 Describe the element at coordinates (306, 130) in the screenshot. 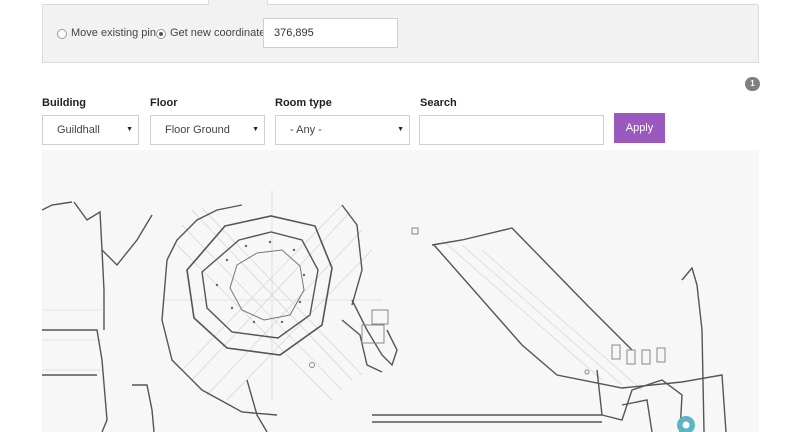

I see `room-type-select-value: - Any -` at that location.